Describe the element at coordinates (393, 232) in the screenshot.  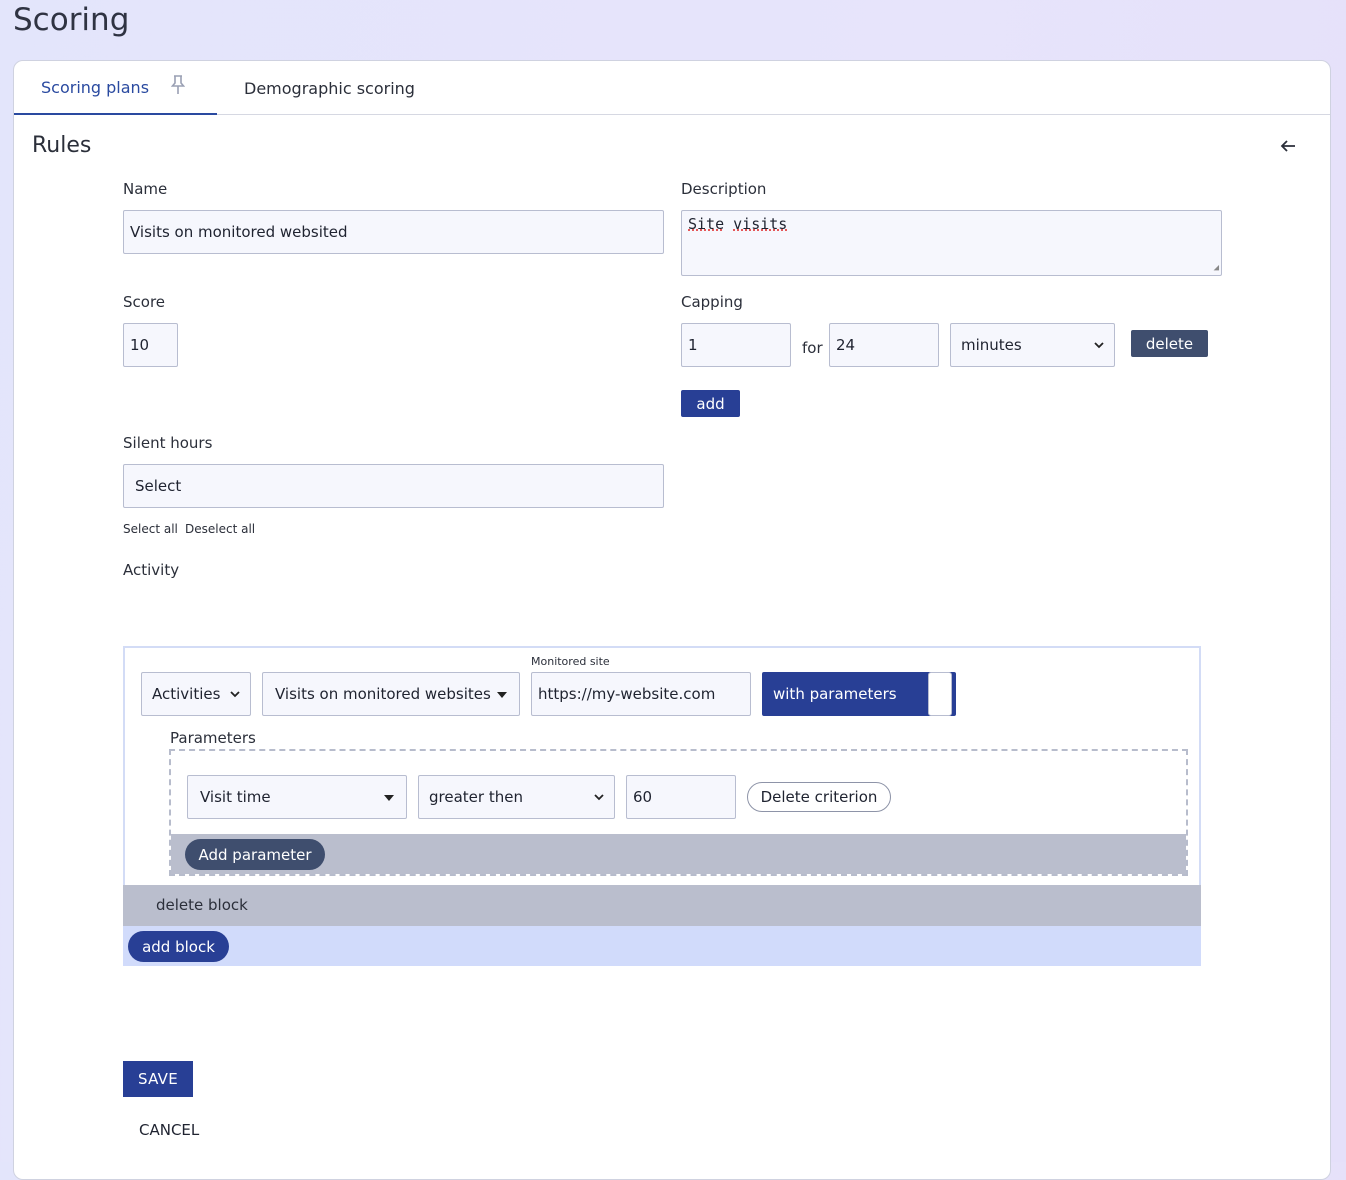
I see `name-input: Visits on monitored websited` at that location.